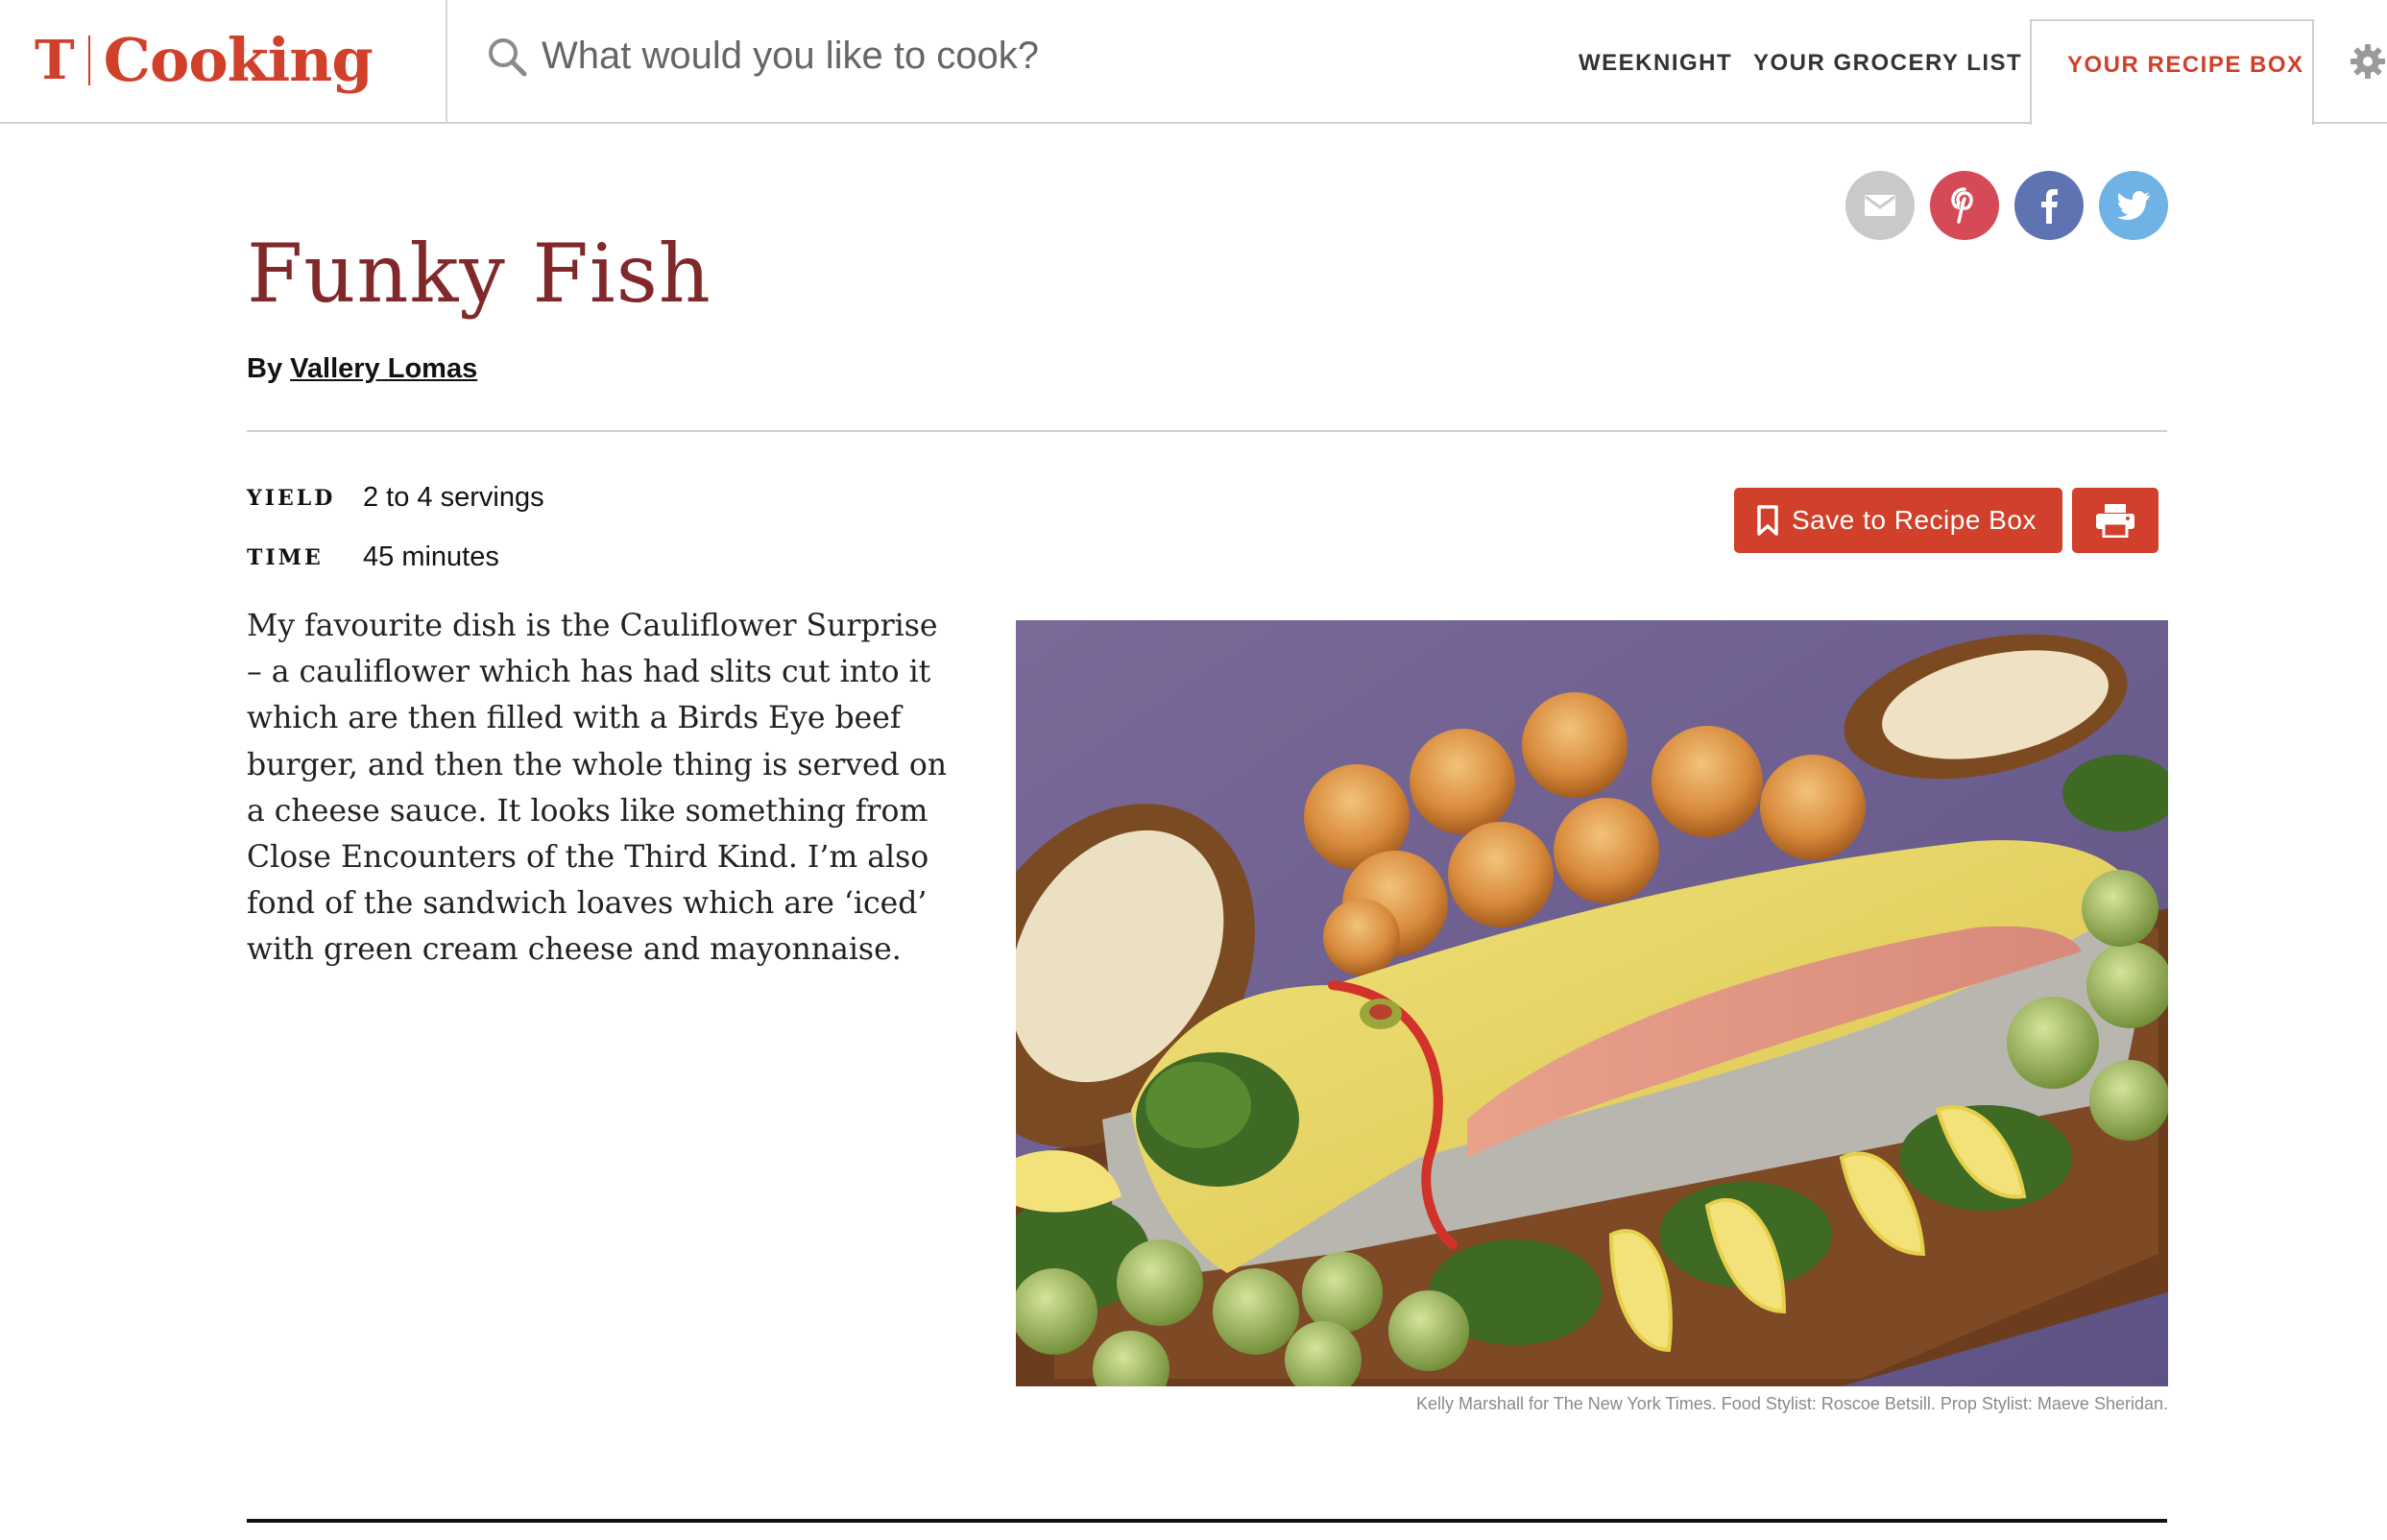 The image size is (2387, 1540). What do you see at coordinates (1207, 1521) in the screenshot?
I see `section-divider` at bounding box center [1207, 1521].